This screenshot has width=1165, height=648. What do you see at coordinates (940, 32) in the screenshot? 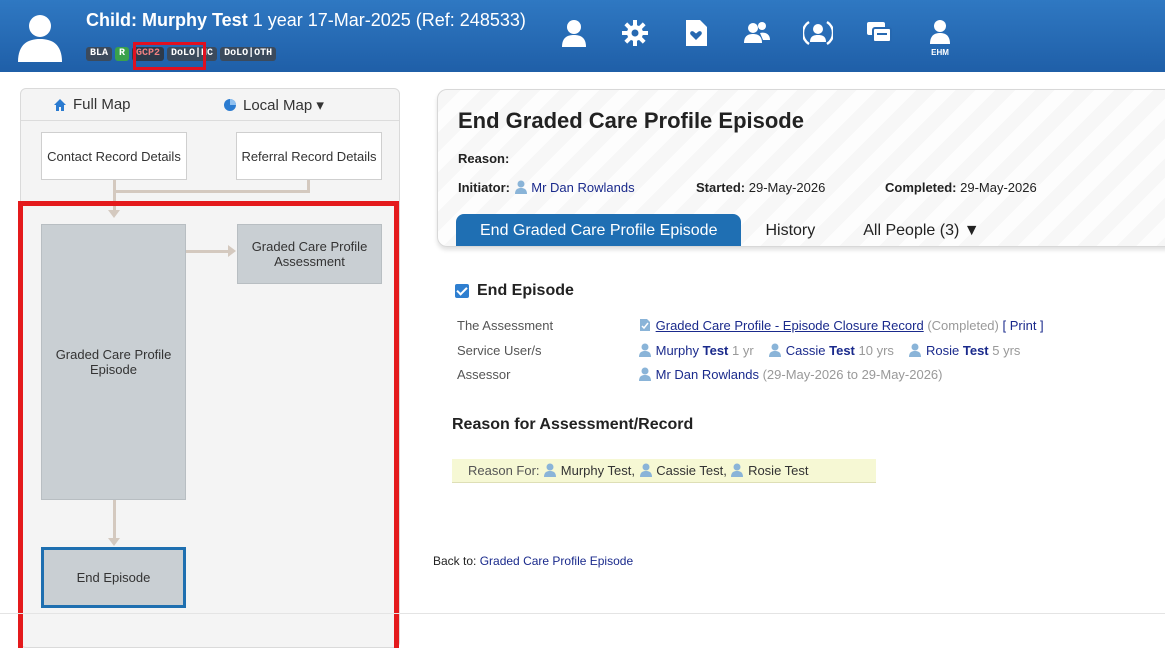
I see `ehm-person-icon` at bounding box center [940, 32].